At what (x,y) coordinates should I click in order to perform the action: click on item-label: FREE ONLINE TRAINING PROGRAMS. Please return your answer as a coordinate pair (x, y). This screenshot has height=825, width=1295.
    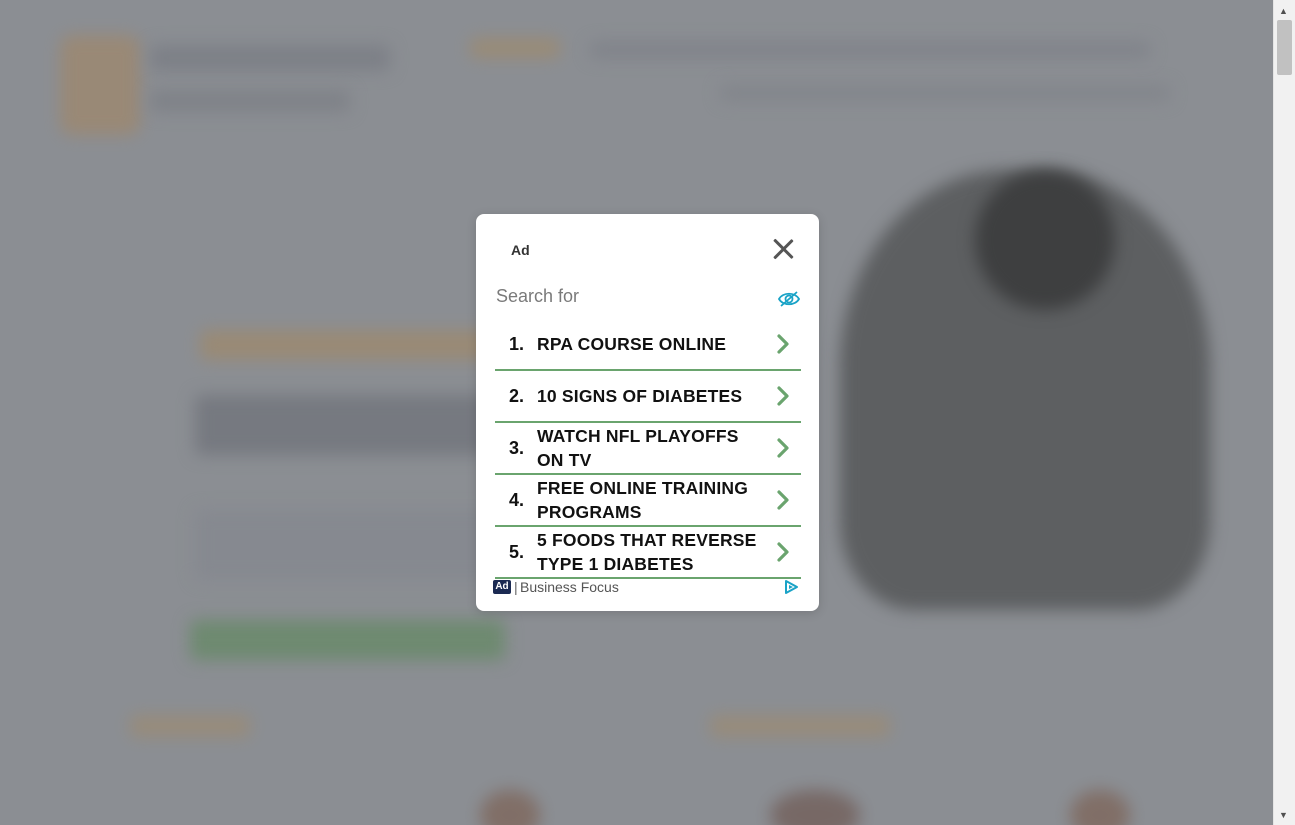
    Looking at the image, I should click on (643, 500).